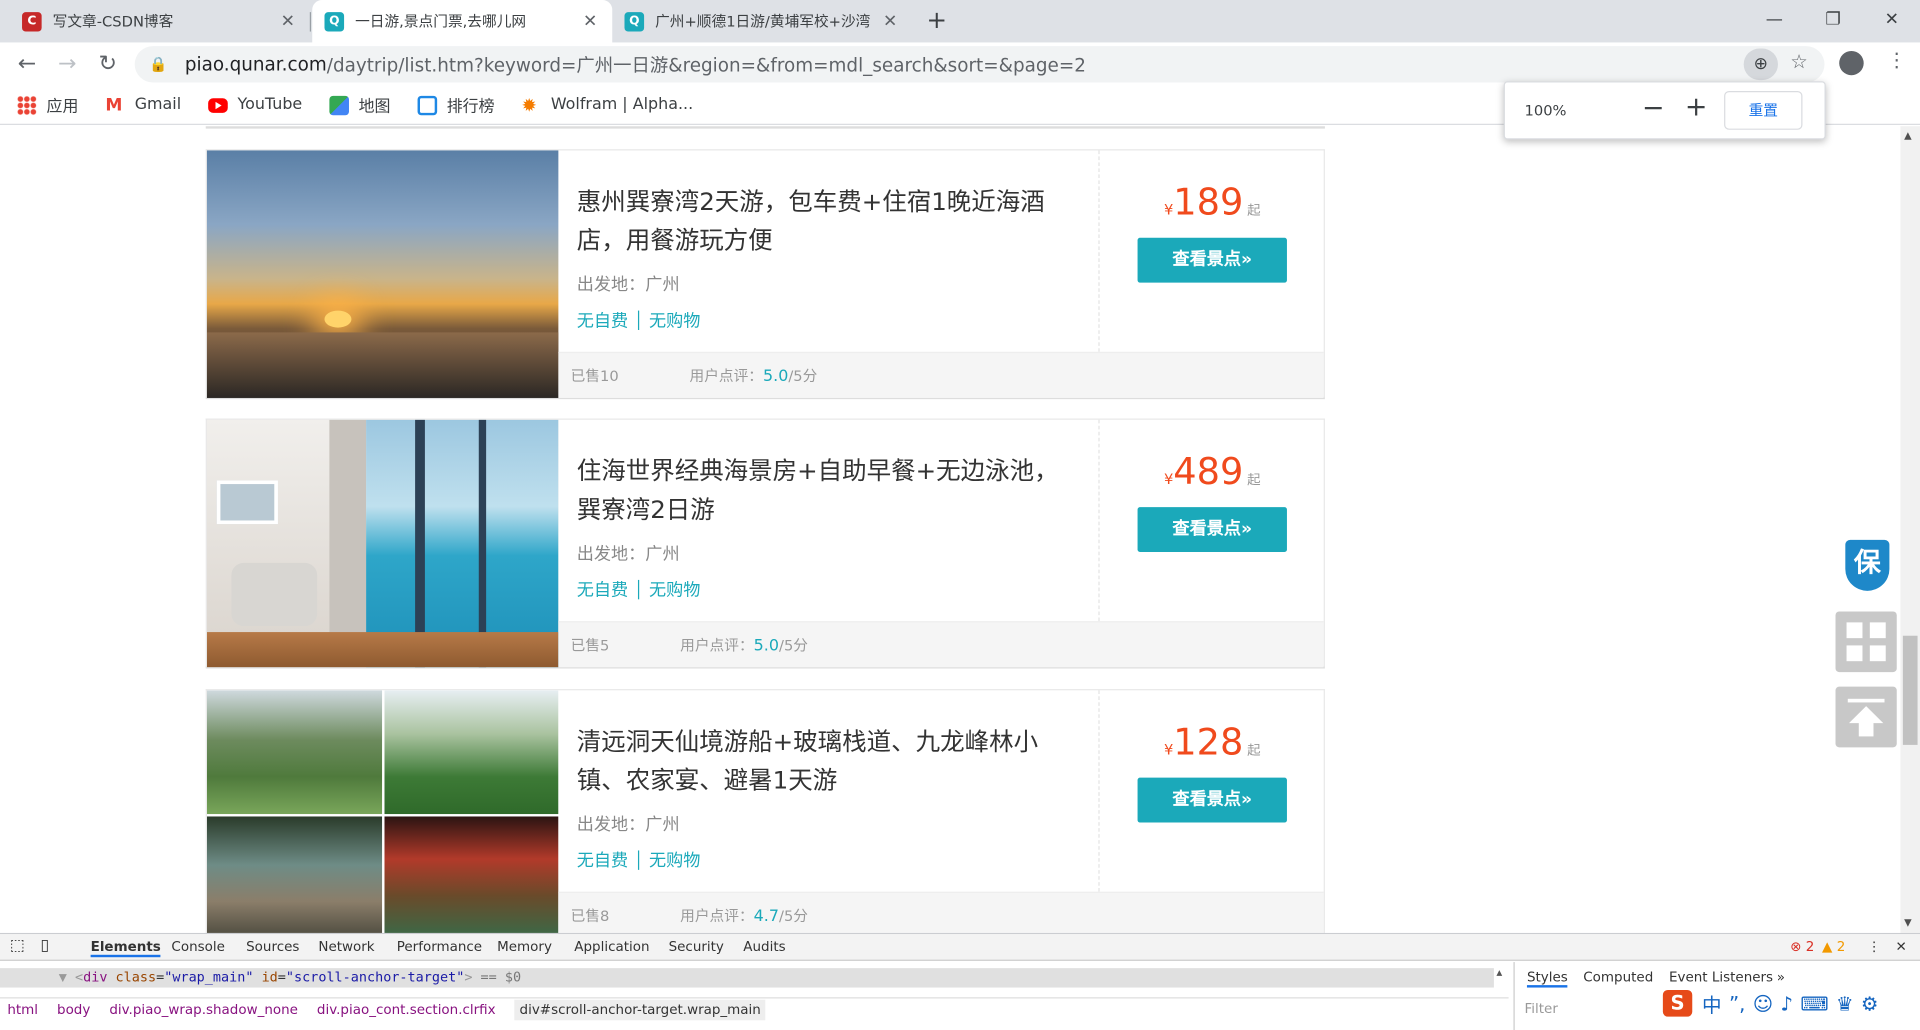 This screenshot has width=1920, height=1030. I want to click on minimize-button: —, so click(1774, 19).